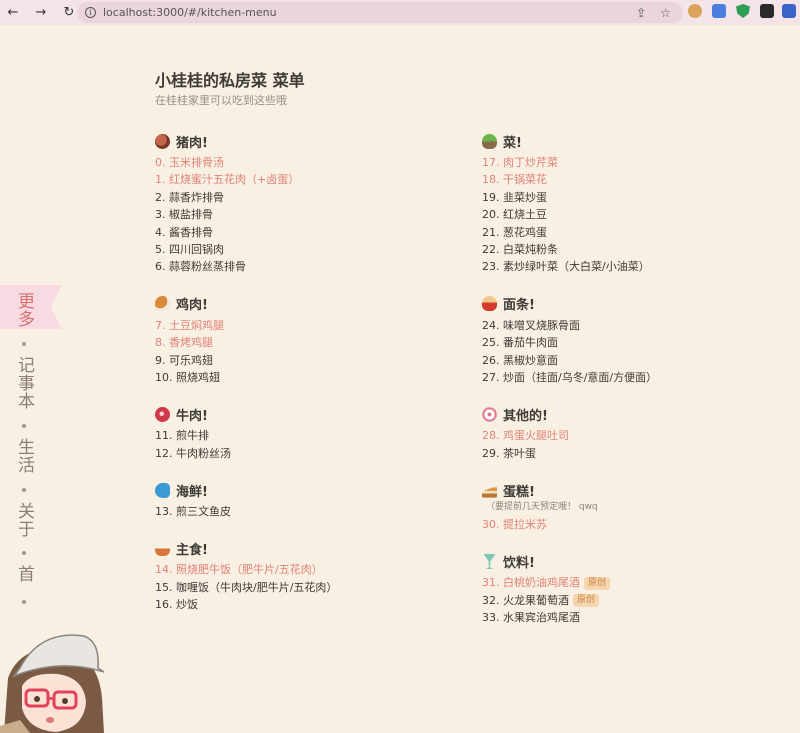 This screenshot has height=733, width=800. What do you see at coordinates (200, 267) in the screenshot?
I see `menu-item: 6. 蒜蓉粉丝蒸排骨` at bounding box center [200, 267].